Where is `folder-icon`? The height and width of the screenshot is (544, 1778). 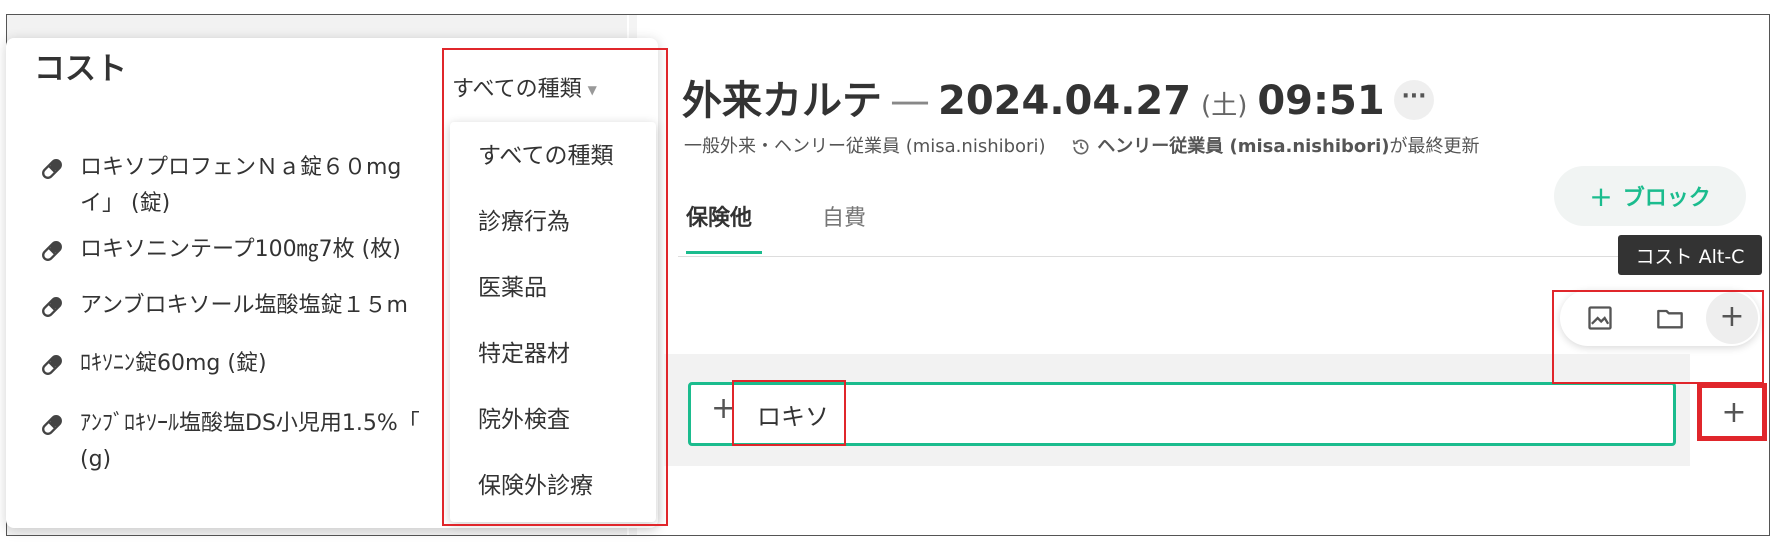
folder-icon is located at coordinates (1670, 319).